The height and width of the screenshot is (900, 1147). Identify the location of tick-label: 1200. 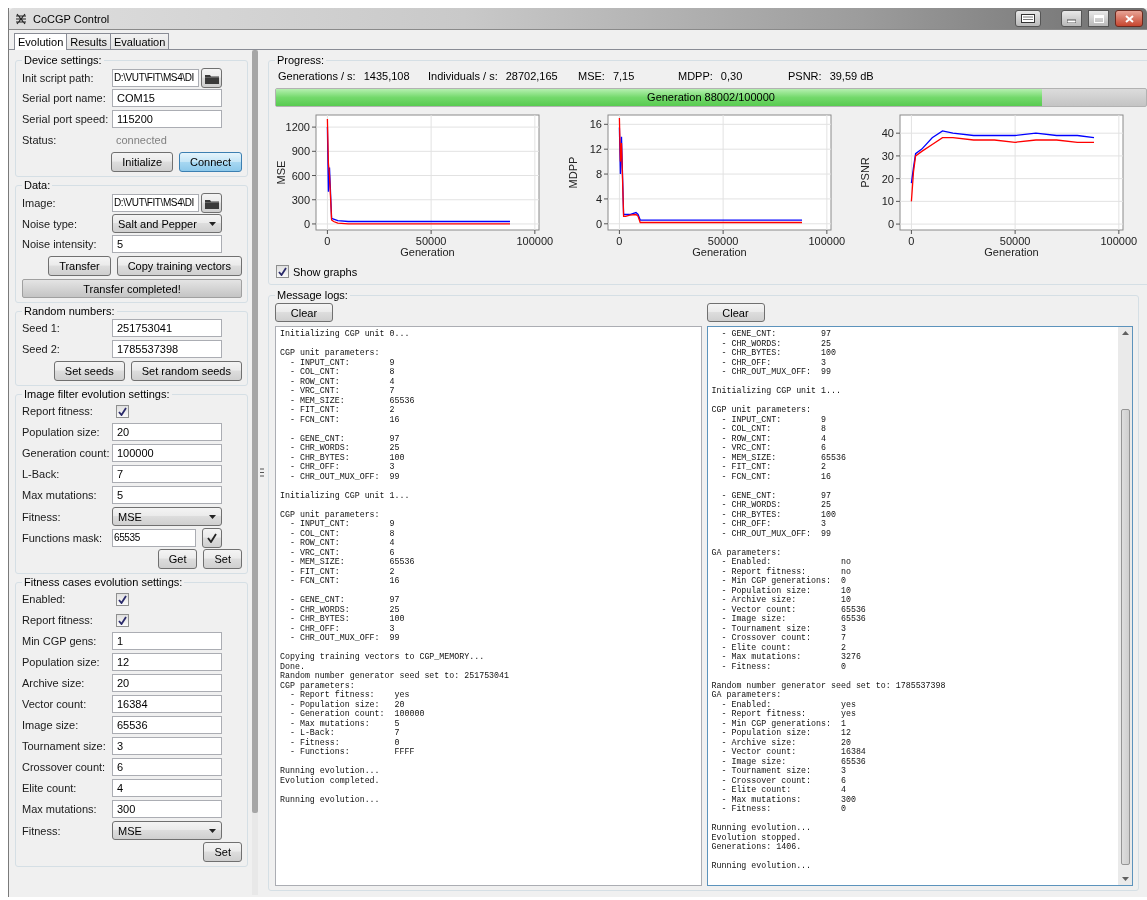
(297, 127).